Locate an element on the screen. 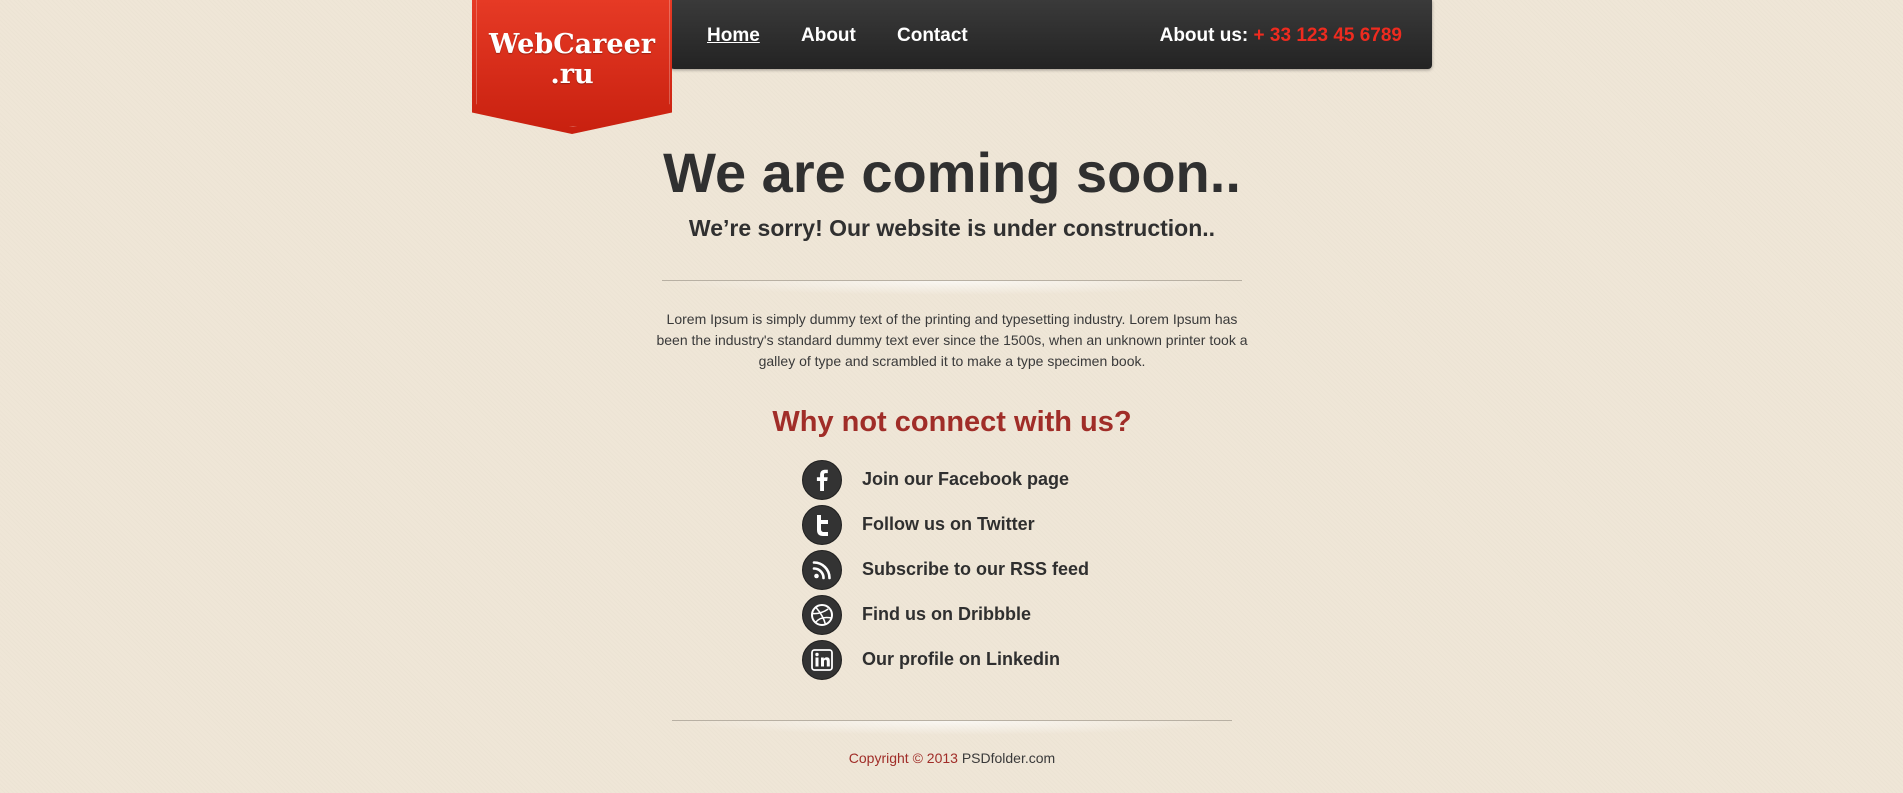  linkedin-icon is located at coordinates (822, 660).